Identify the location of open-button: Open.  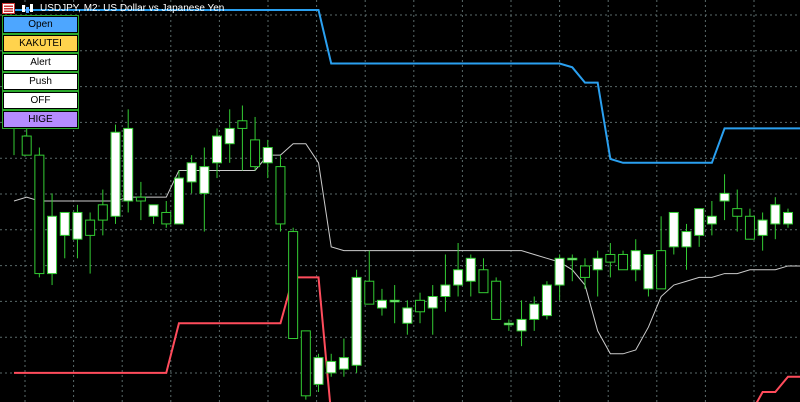
(40, 24).